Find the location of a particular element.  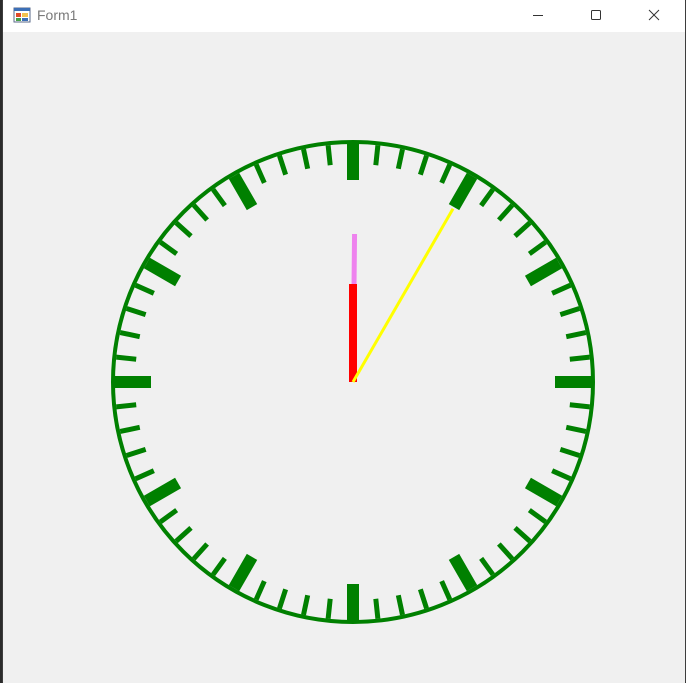

minimize-icon is located at coordinates (538, 15).